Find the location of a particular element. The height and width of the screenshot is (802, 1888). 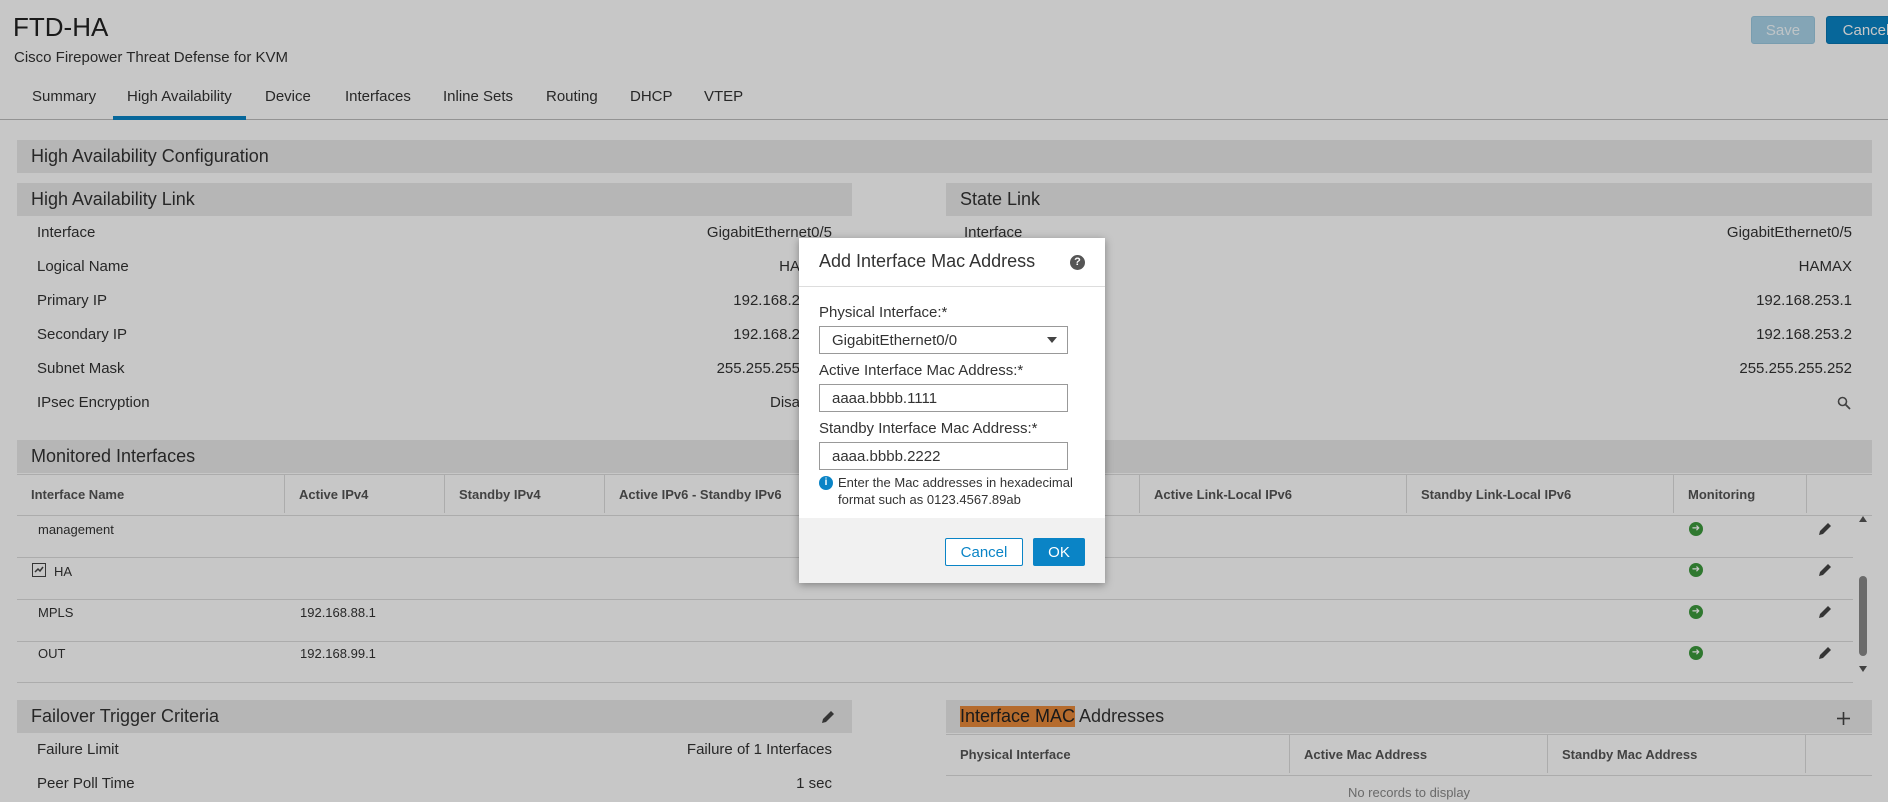

dialog-cancel-button: Cancel is located at coordinates (984, 552).